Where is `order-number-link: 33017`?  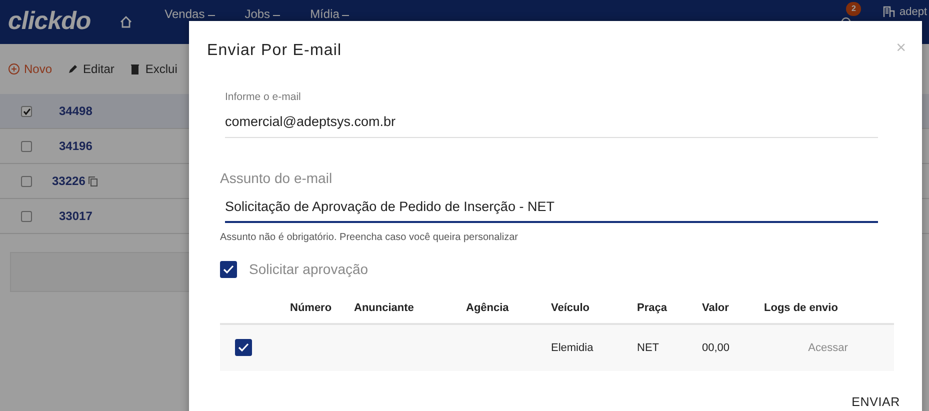
order-number-link: 33017 is located at coordinates (75, 216).